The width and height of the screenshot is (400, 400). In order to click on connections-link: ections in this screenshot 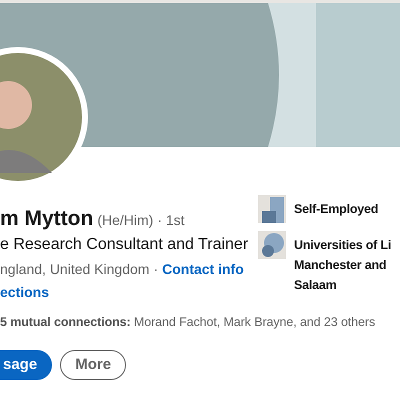, I will do `click(25, 292)`.